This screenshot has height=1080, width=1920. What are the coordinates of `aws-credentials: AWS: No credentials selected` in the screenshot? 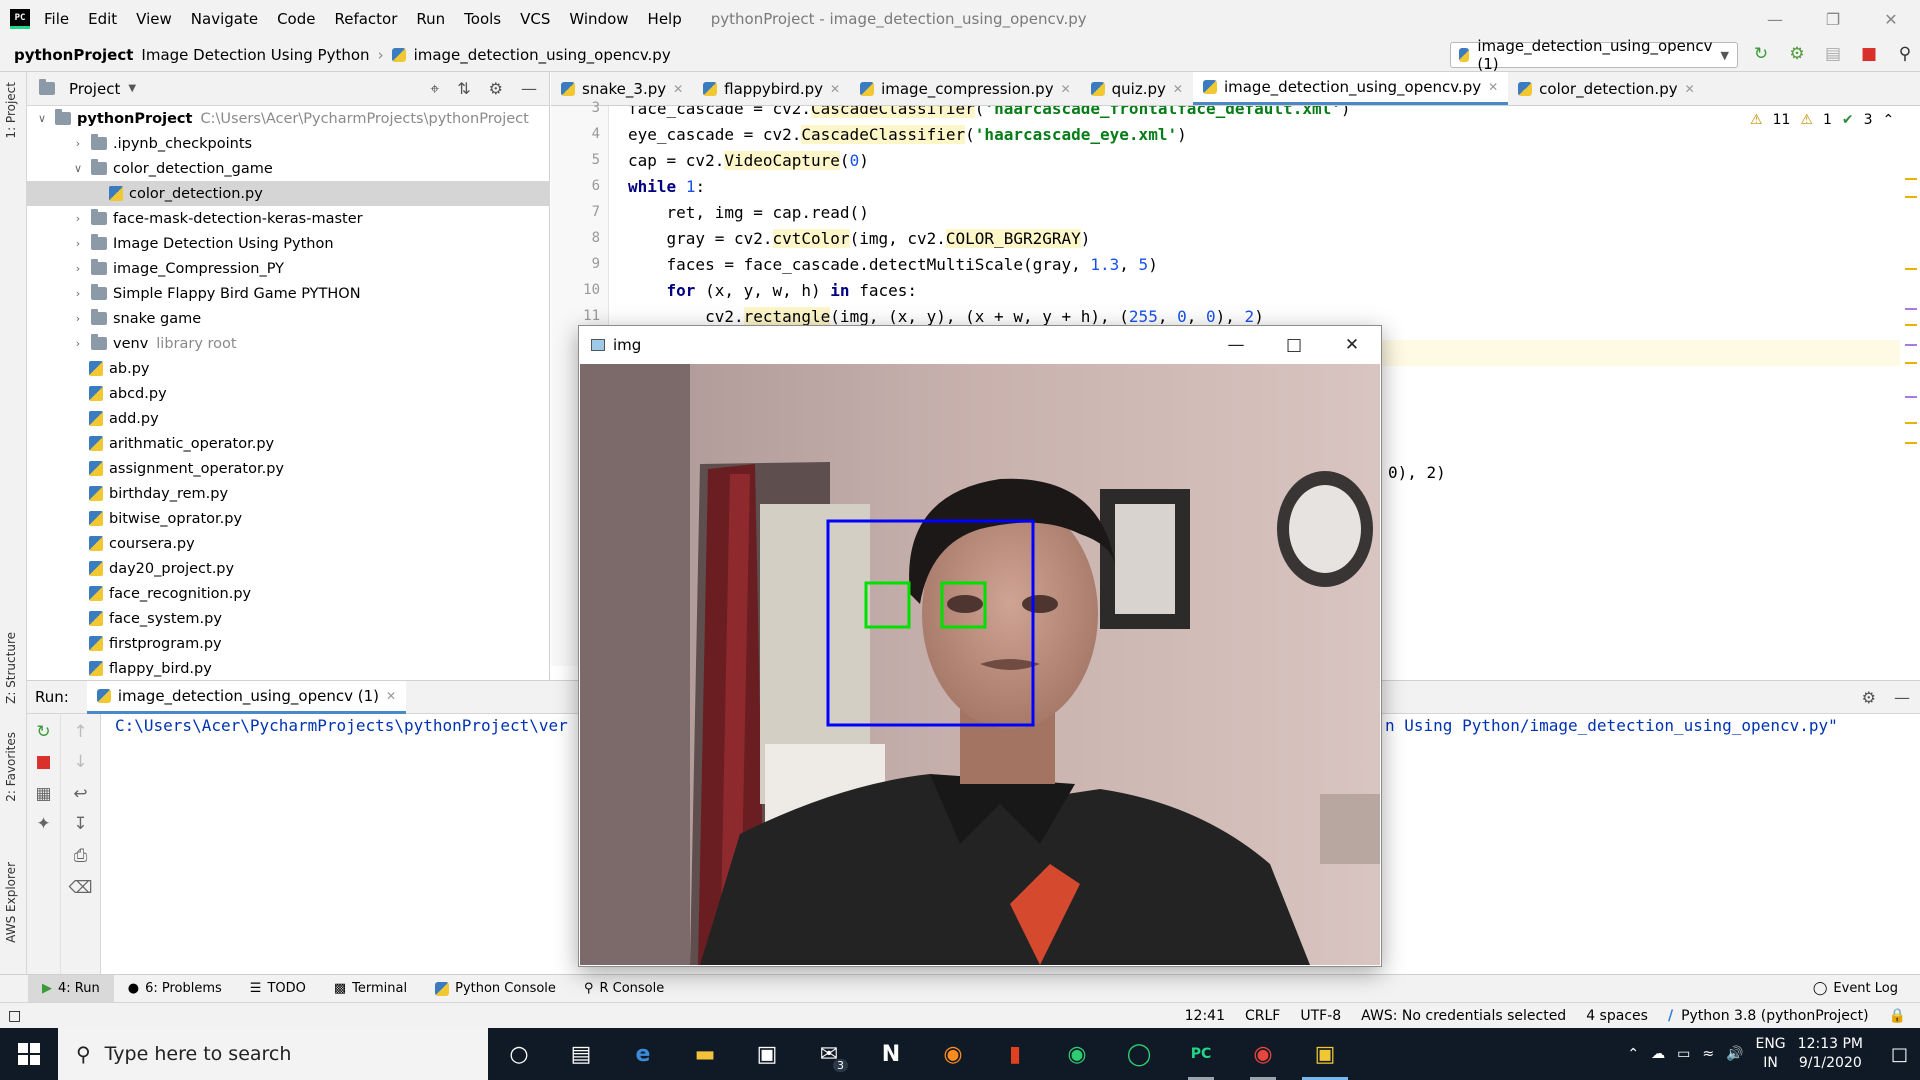 It's located at (1463, 1016).